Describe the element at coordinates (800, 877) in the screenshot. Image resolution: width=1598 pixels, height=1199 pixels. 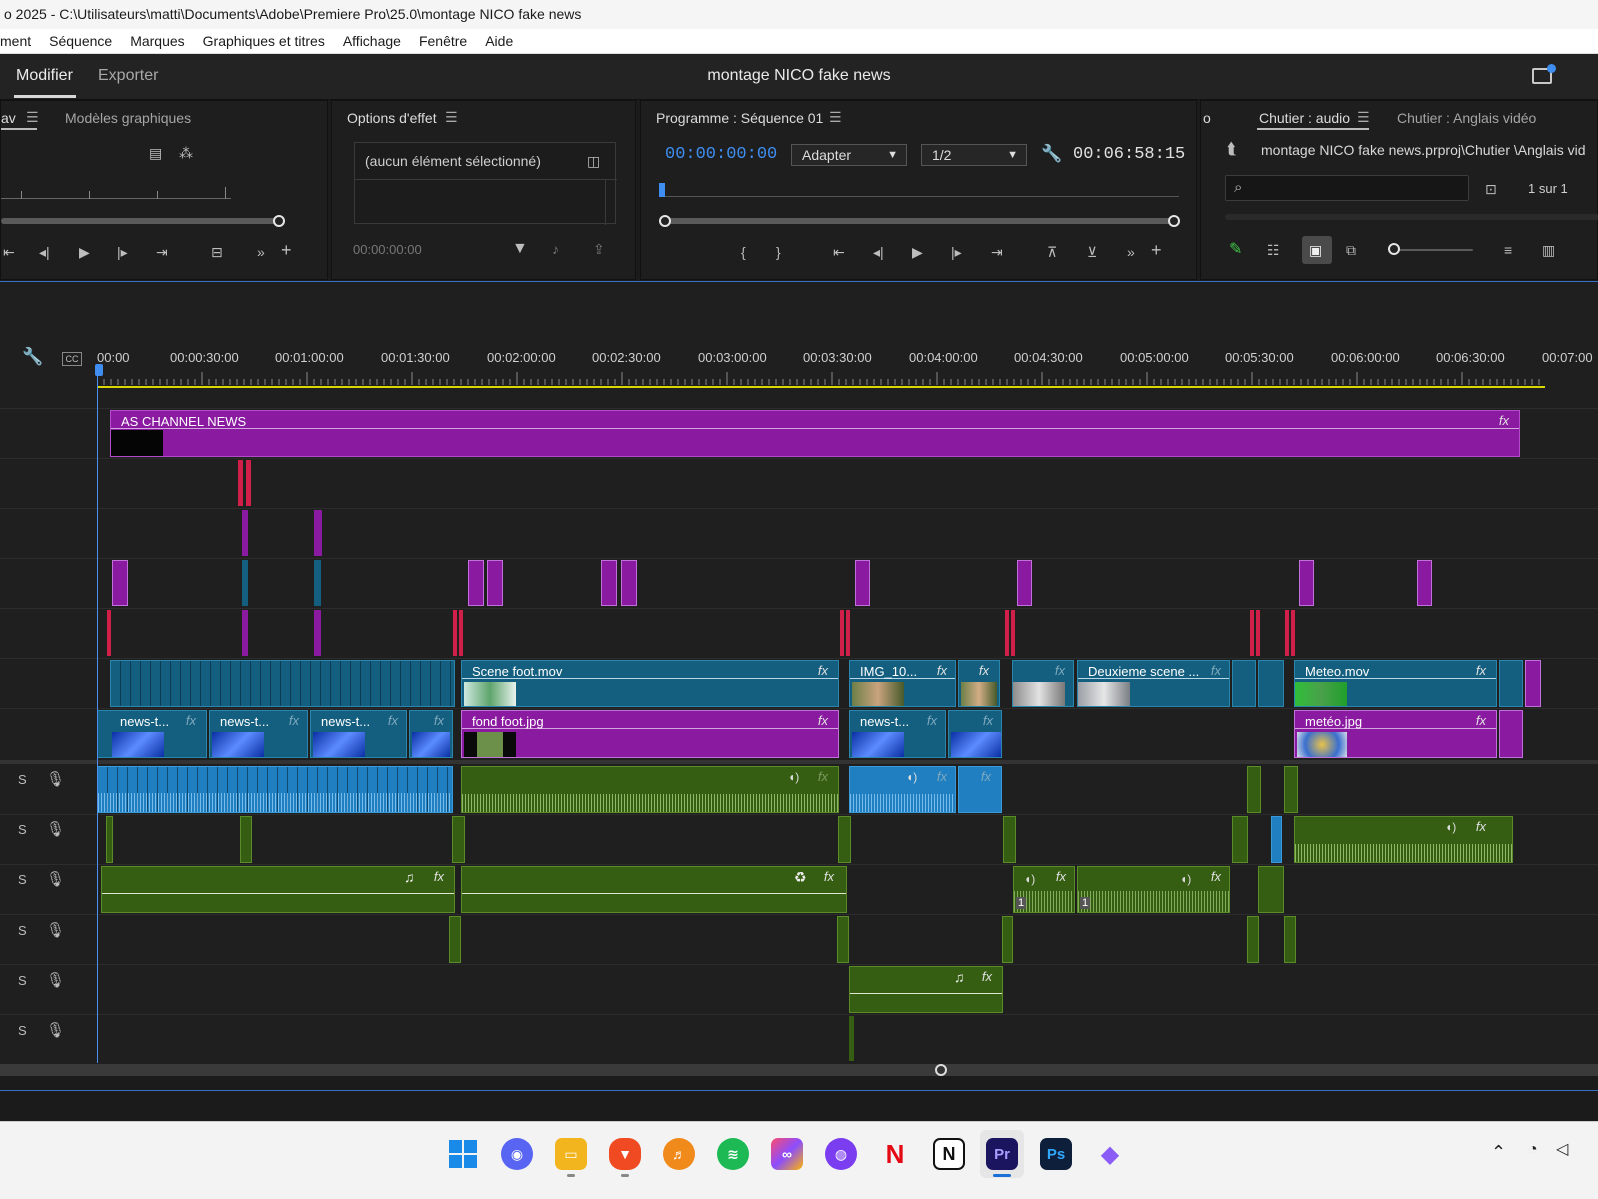
I see `remix-icon: ♻` at that location.